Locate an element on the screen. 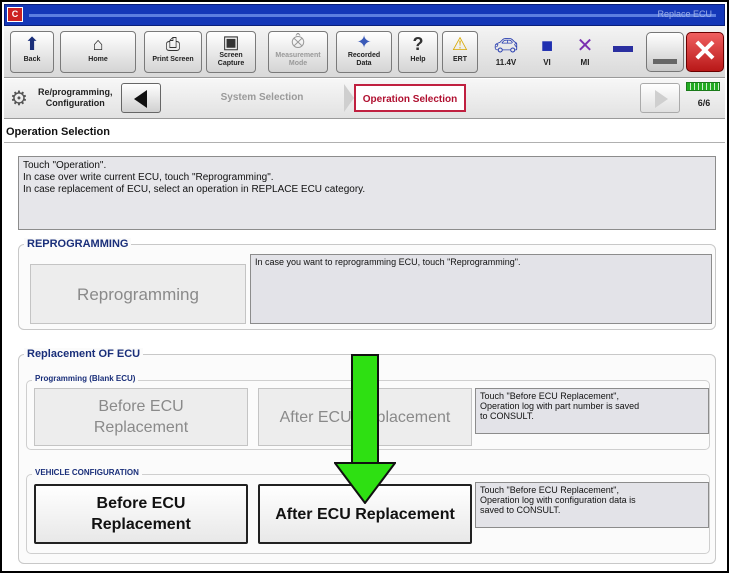 The height and width of the screenshot is (573, 729). nav-back-button is located at coordinates (141, 98).